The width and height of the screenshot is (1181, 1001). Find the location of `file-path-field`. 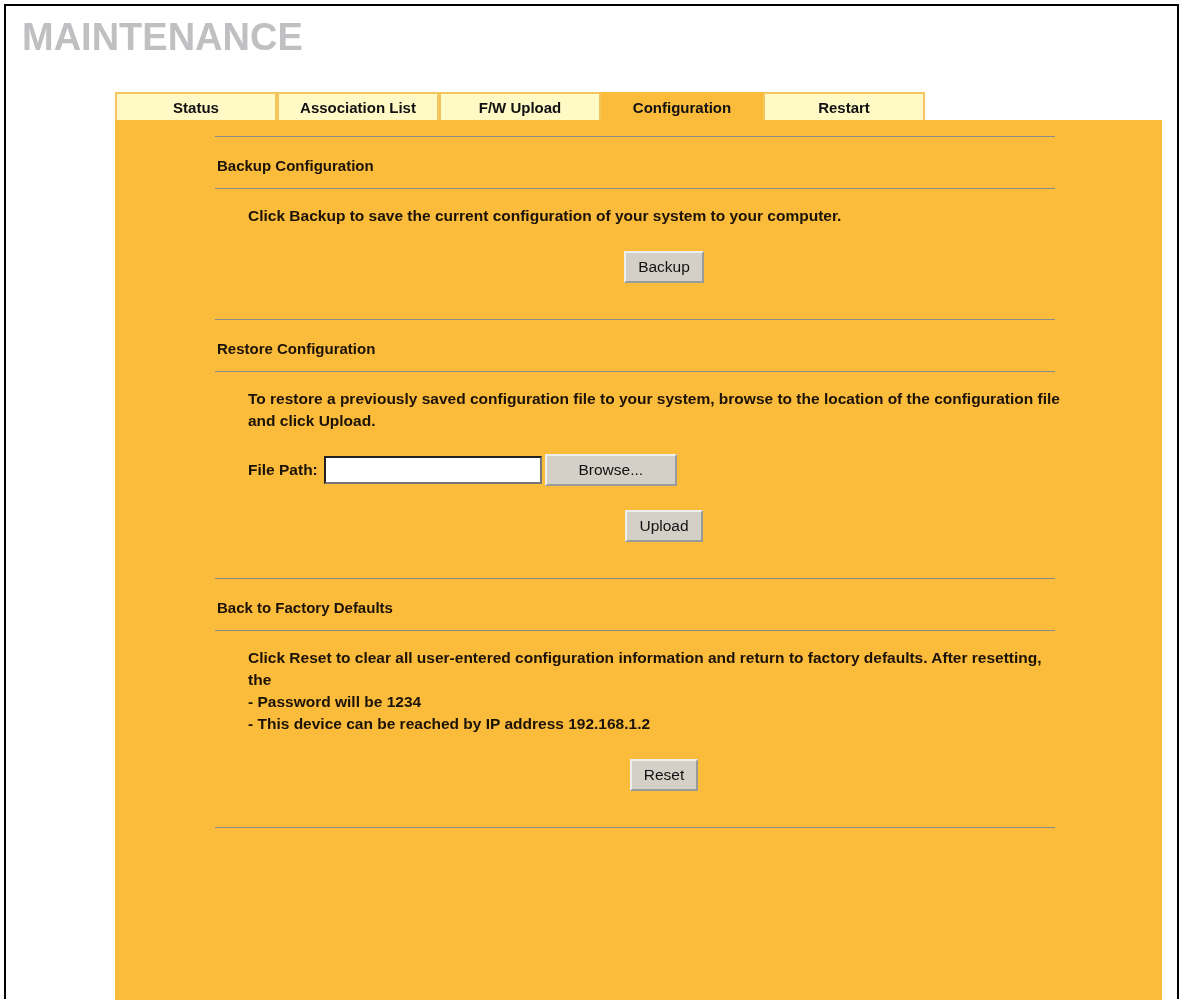

file-path-field is located at coordinates (432, 470).